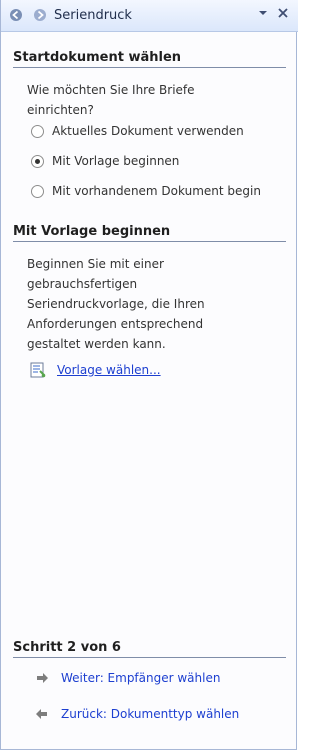 The width and height of the screenshot is (320, 750). I want to click on radio-label: Mit vorhandenem Dokument begin, so click(156, 191).